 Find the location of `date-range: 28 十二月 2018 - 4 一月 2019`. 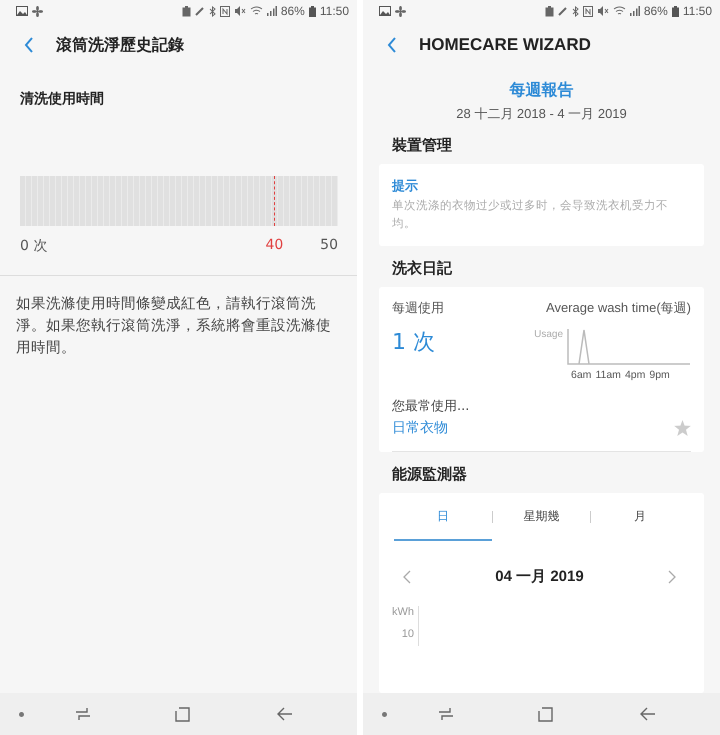

date-range: 28 十二月 2018 - 4 一月 2019 is located at coordinates (541, 114).